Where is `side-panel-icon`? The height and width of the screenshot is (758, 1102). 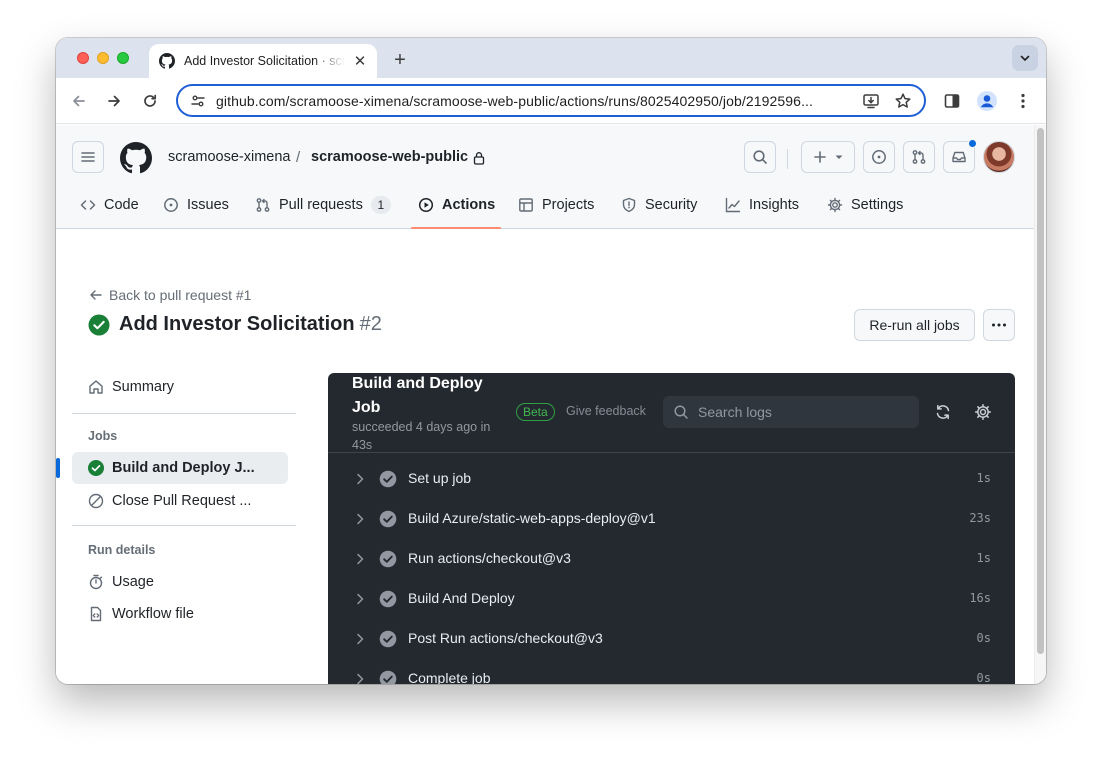
side-panel-icon is located at coordinates (952, 101).